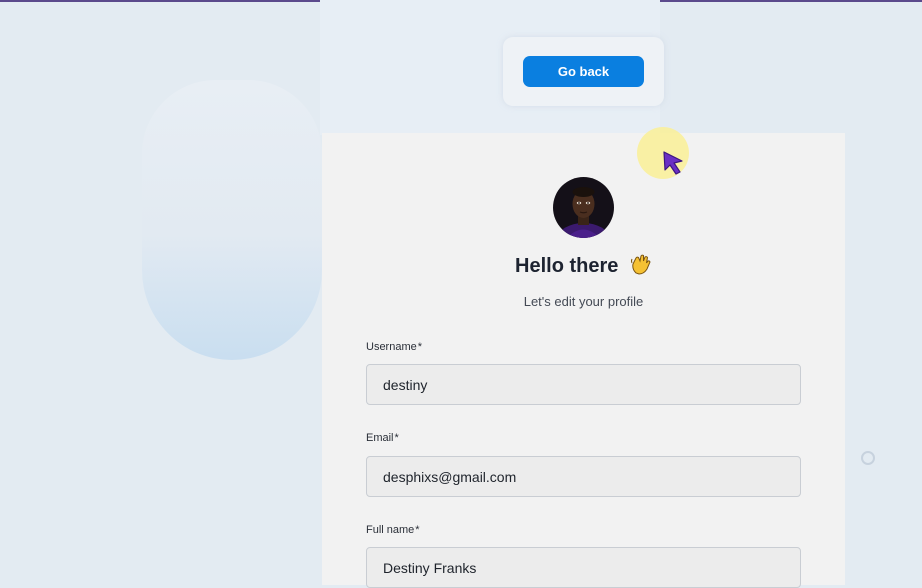 The width and height of the screenshot is (922, 588). I want to click on page-subtitle: Let's edit your profile, so click(583, 301).